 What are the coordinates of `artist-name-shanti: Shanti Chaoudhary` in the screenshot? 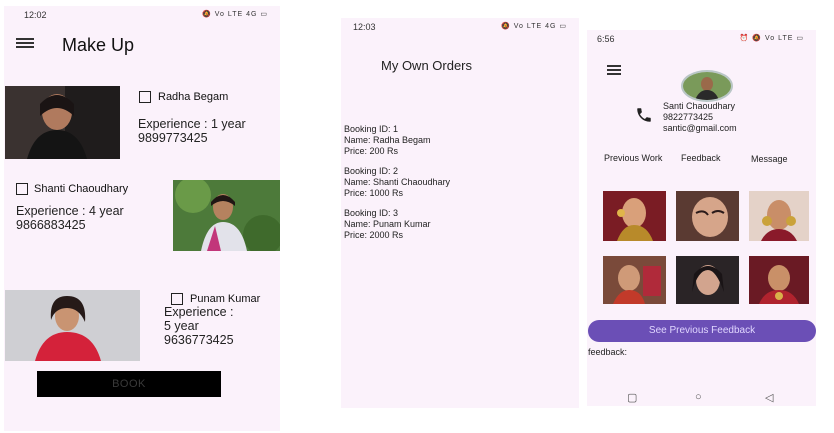 It's located at (81, 189).